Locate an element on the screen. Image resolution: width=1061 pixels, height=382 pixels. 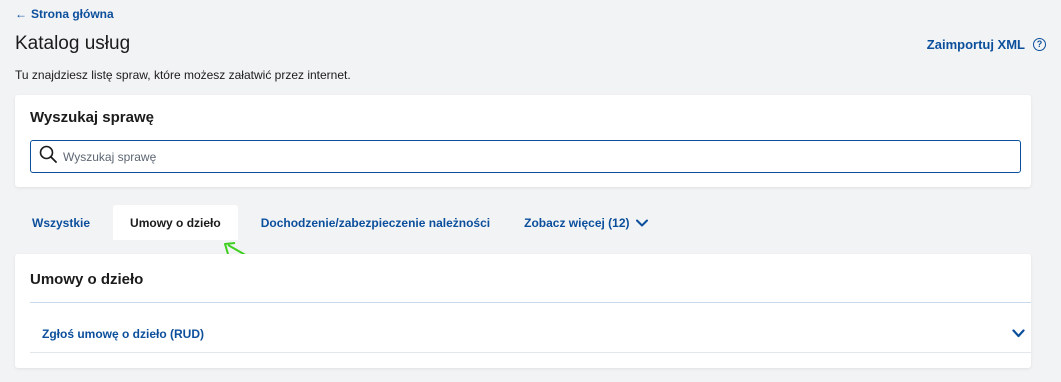
tab-contracts-for-work: Umowy o dzieło is located at coordinates (175, 222).